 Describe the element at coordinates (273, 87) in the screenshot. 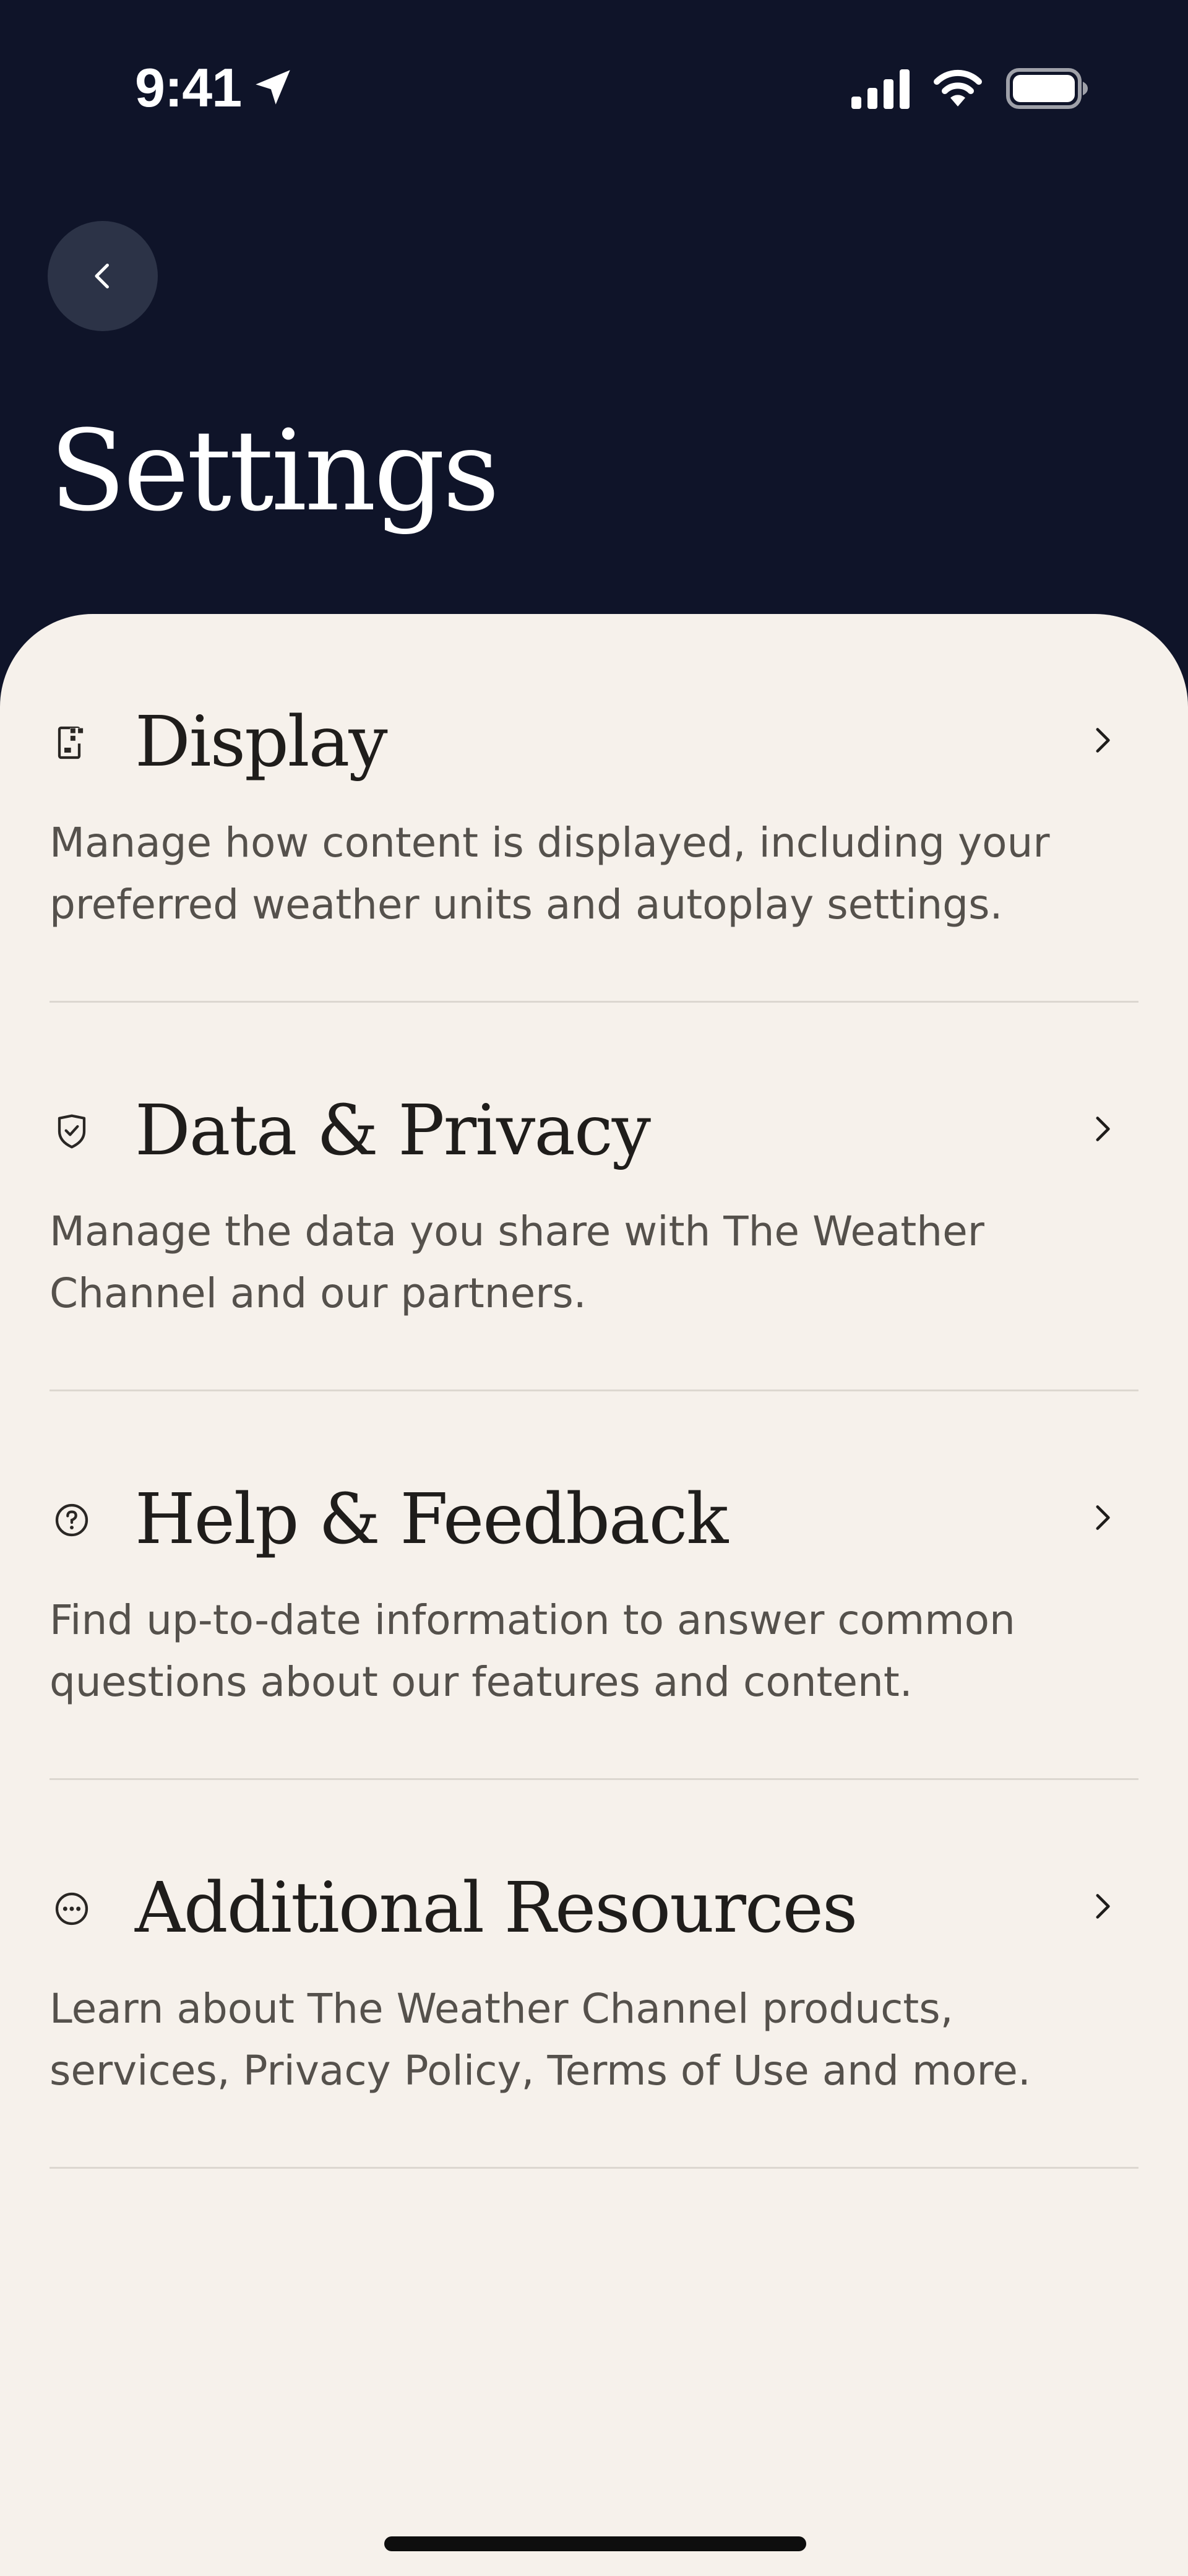

I see `location-arrow-icon` at that location.